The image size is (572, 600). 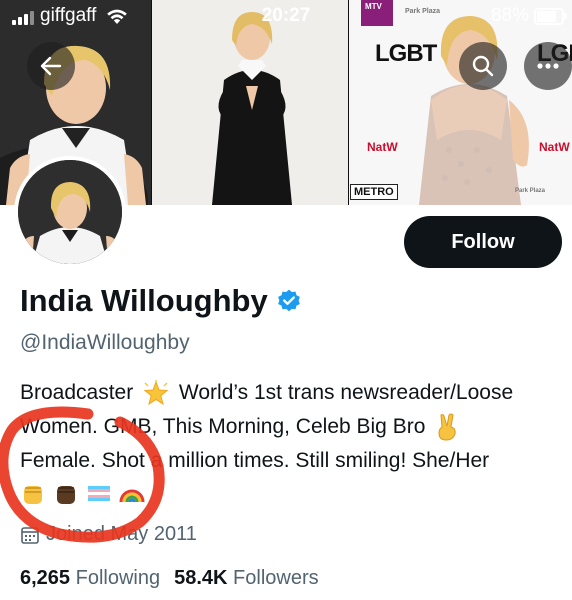 I want to click on bio-emoji-row, so click(x=82, y=493).